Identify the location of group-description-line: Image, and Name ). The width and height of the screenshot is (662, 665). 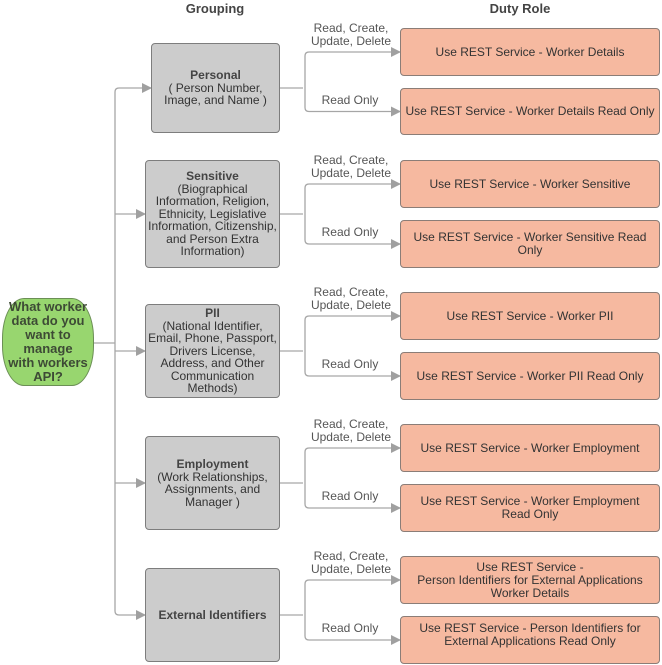
(215, 100).